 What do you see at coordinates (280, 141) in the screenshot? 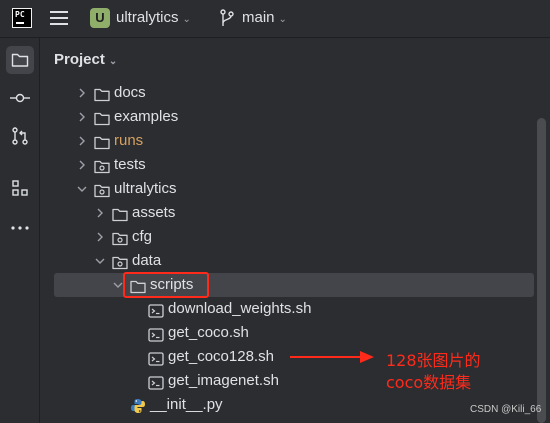
I see `tree-row: runs` at bounding box center [280, 141].